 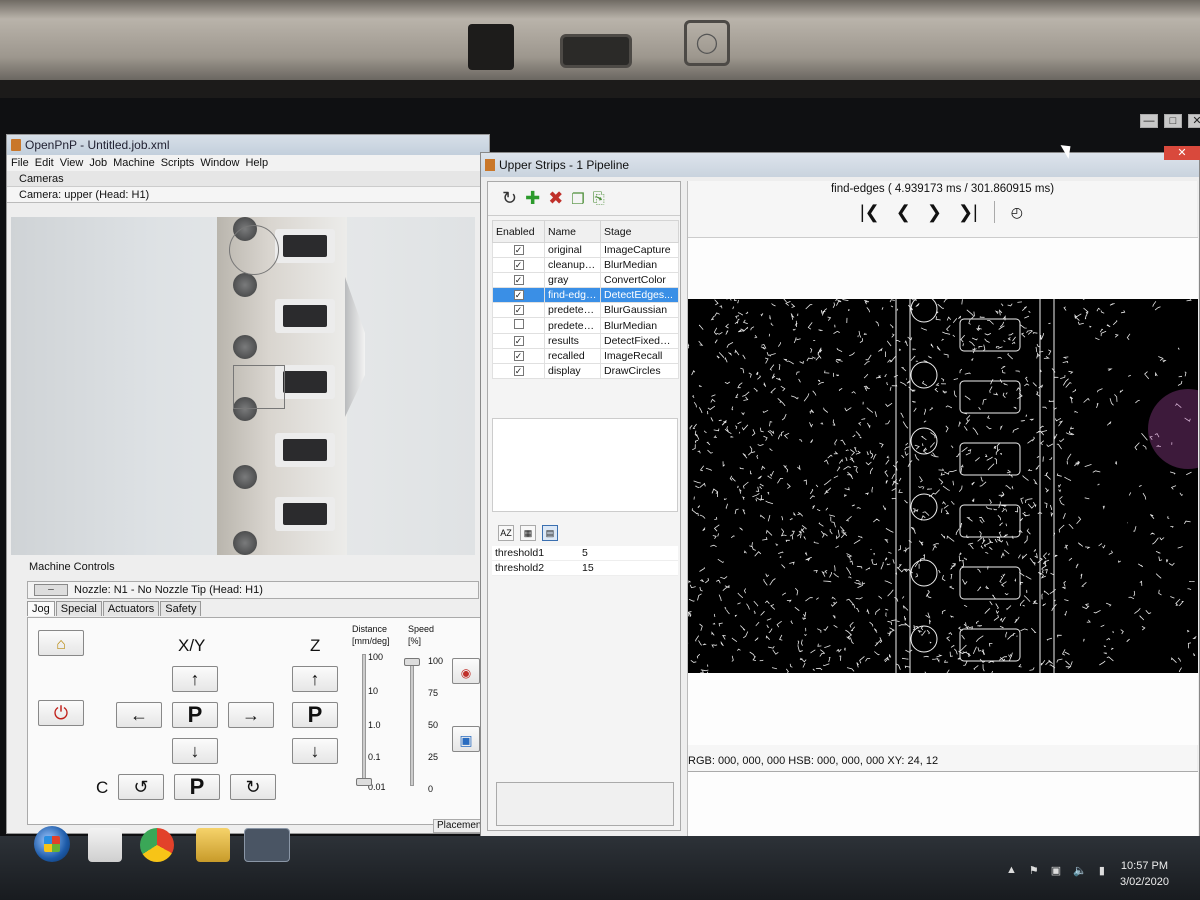 What do you see at coordinates (195, 679) in the screenshot?
I see `jog-y-plus-button: ↑` at bounding box center [195, 679].